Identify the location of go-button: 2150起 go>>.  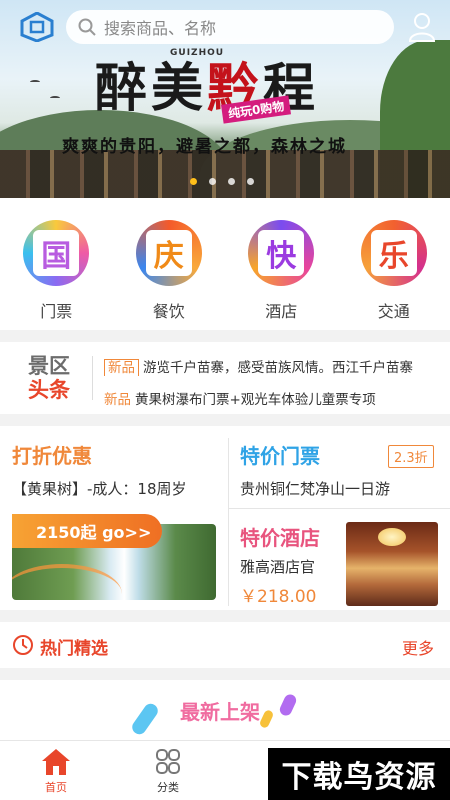
(87, 531).